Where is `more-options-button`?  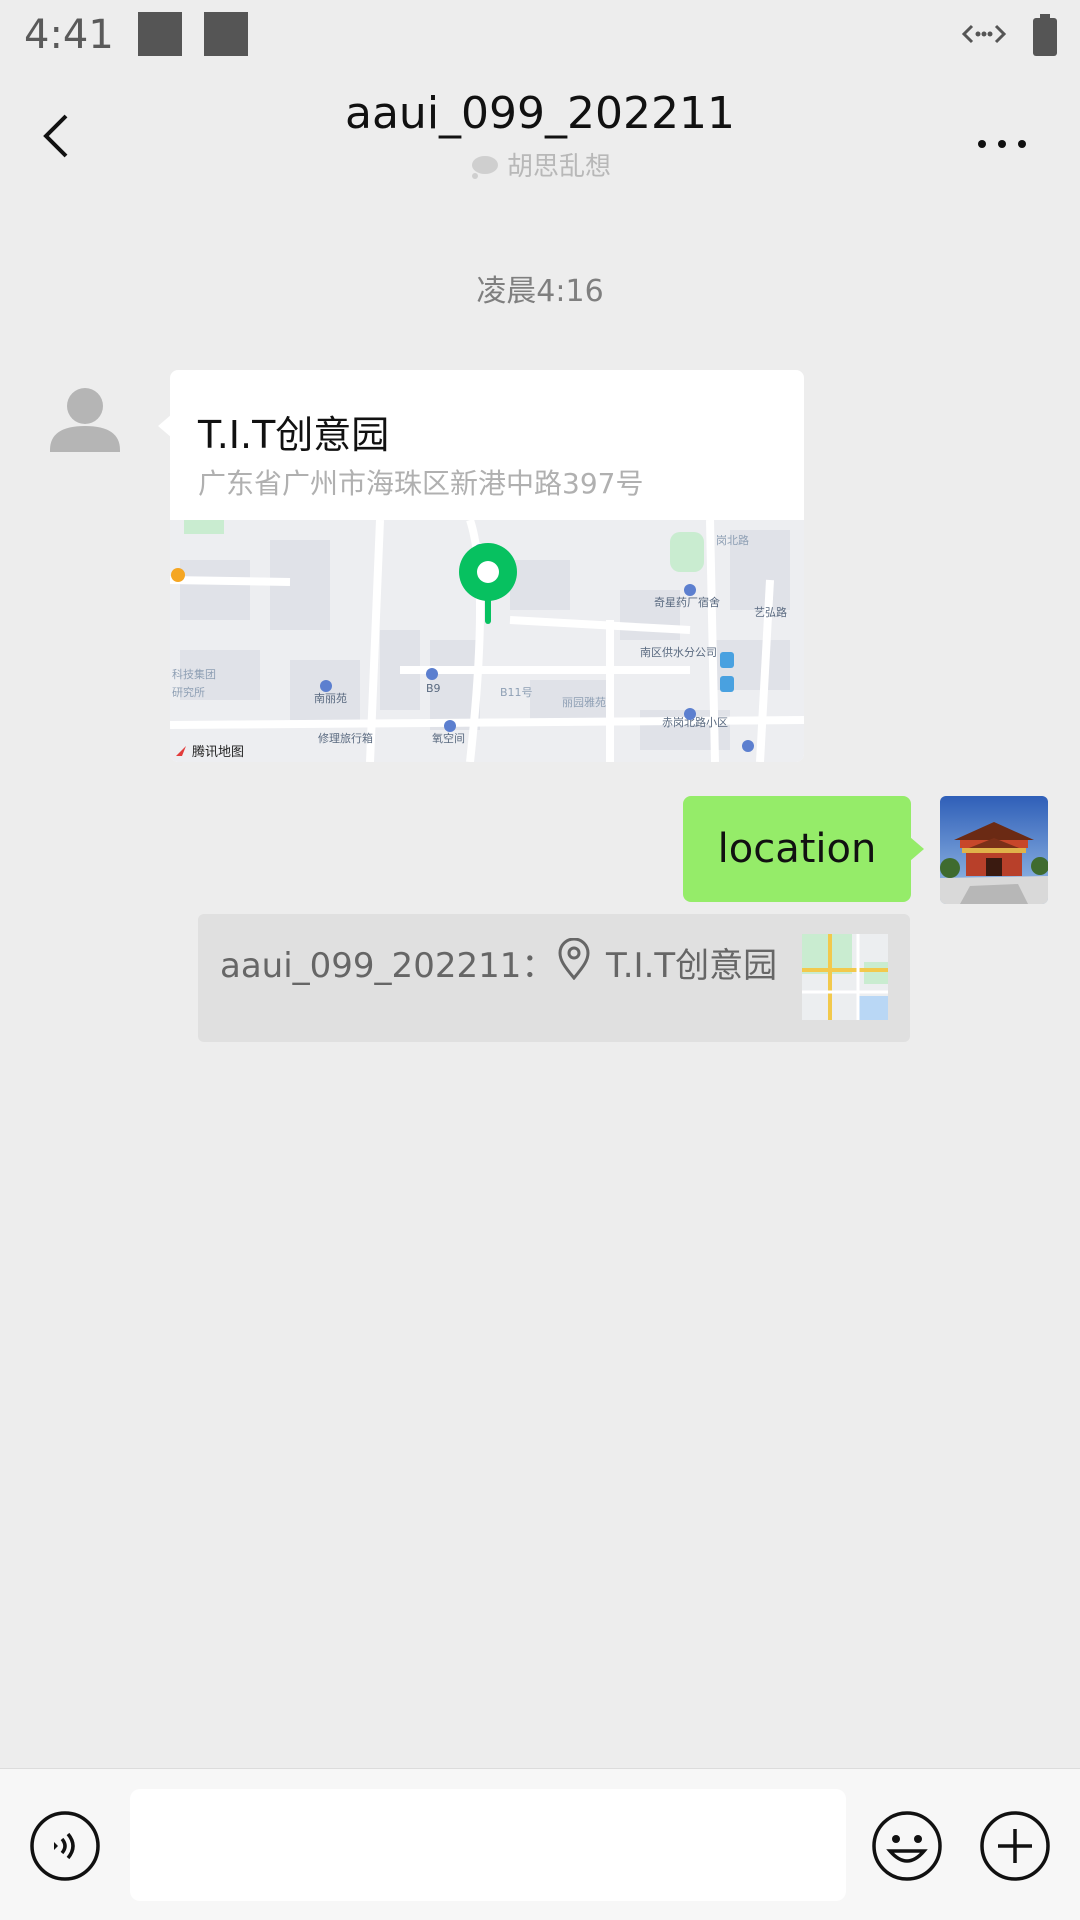
more-options-button is located at coordinates (1006, 144).